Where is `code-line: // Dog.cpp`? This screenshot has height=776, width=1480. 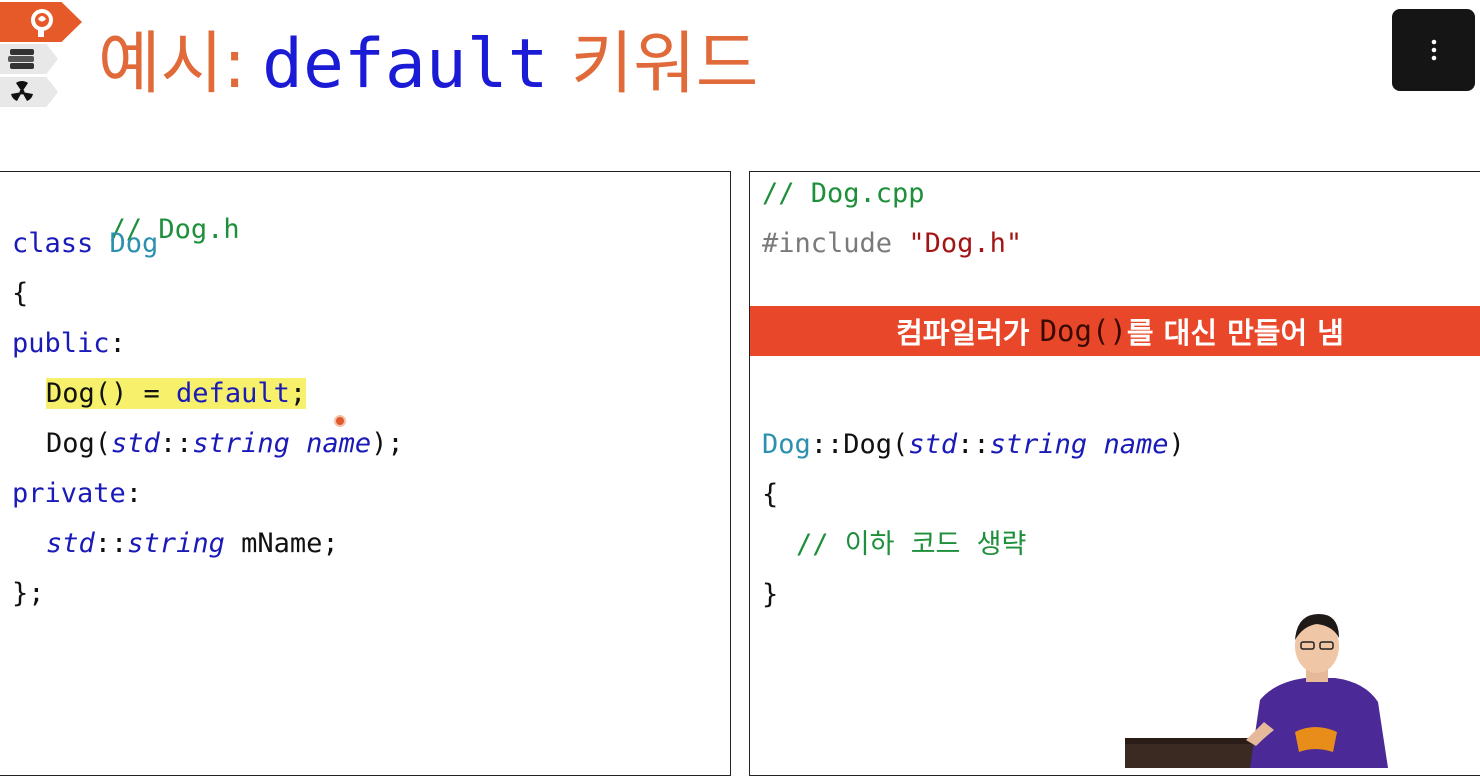
code-line: // Dog.cpp is located at coordinates (843, 194).